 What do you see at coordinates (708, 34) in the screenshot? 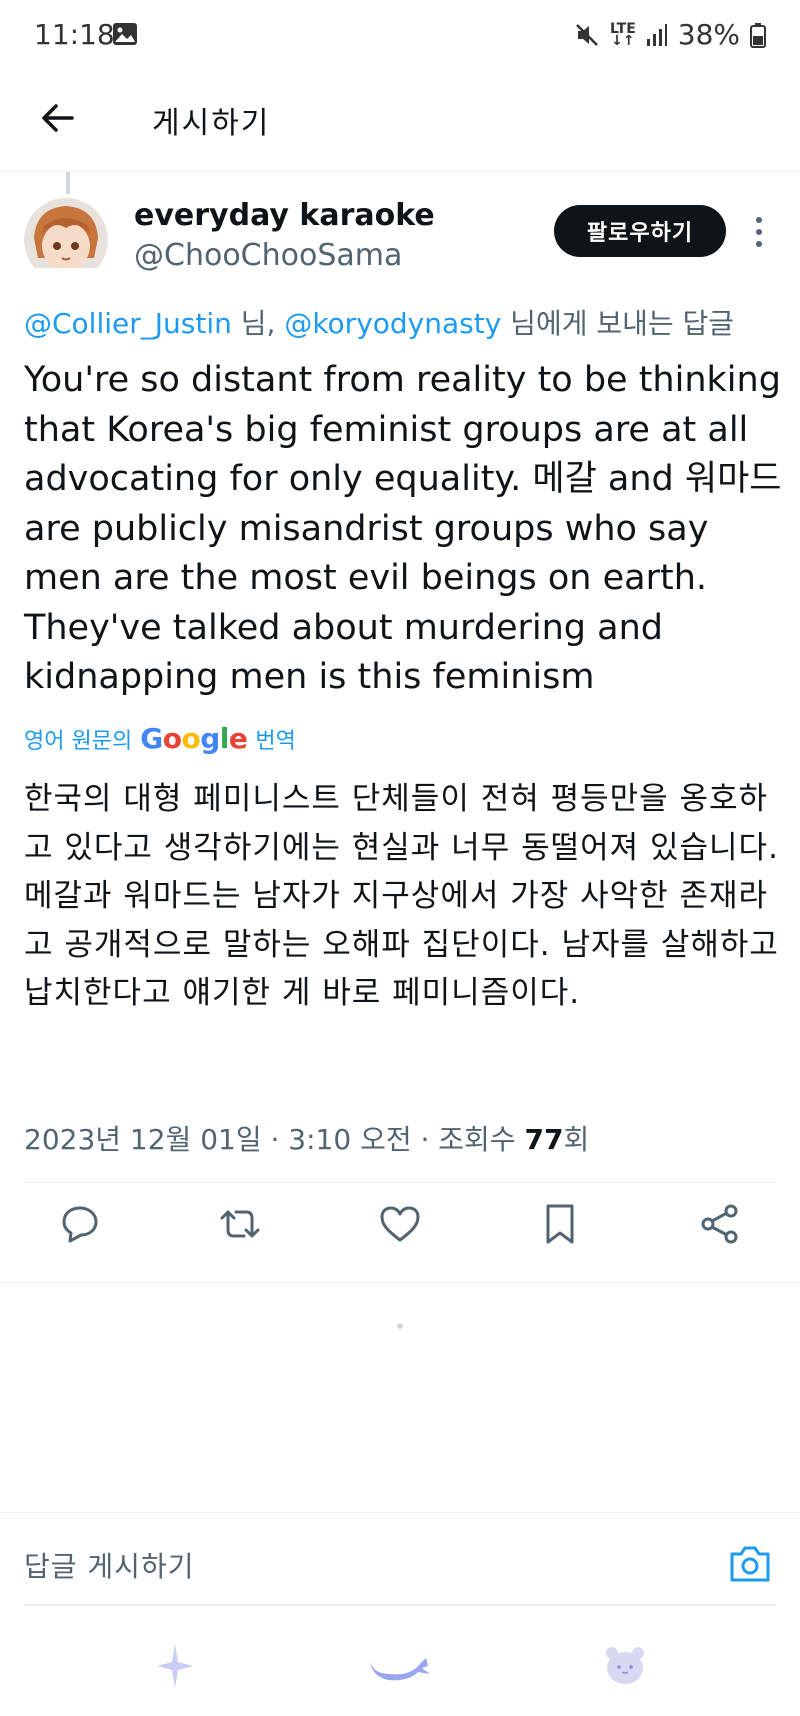
I see `battery-percent: 38%` at bounding box center [708, 34].